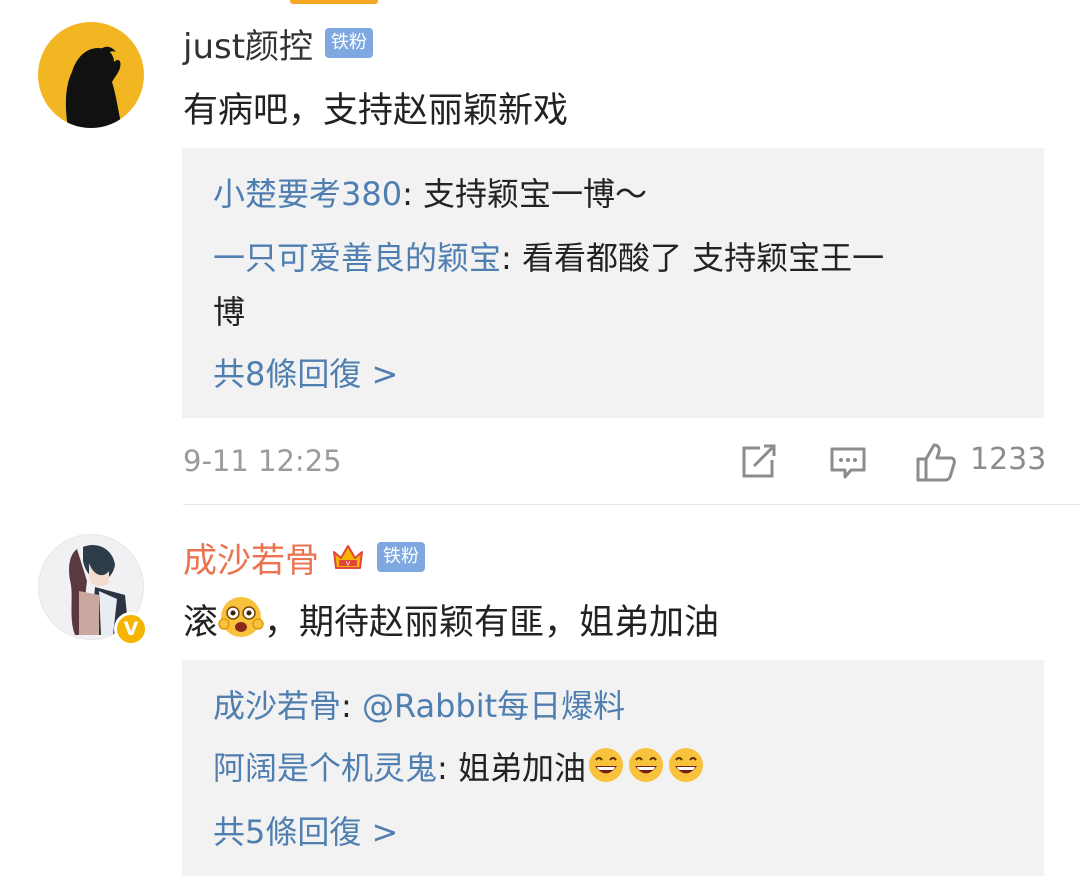 The width and height of the screenshot is (1080, 894). I want to click on reply-text: 姐弟加油, so click(521, 768).